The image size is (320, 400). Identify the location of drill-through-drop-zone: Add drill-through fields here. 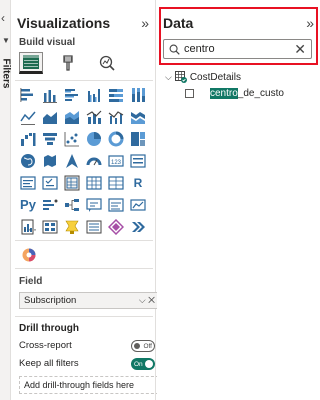
(89, 385).